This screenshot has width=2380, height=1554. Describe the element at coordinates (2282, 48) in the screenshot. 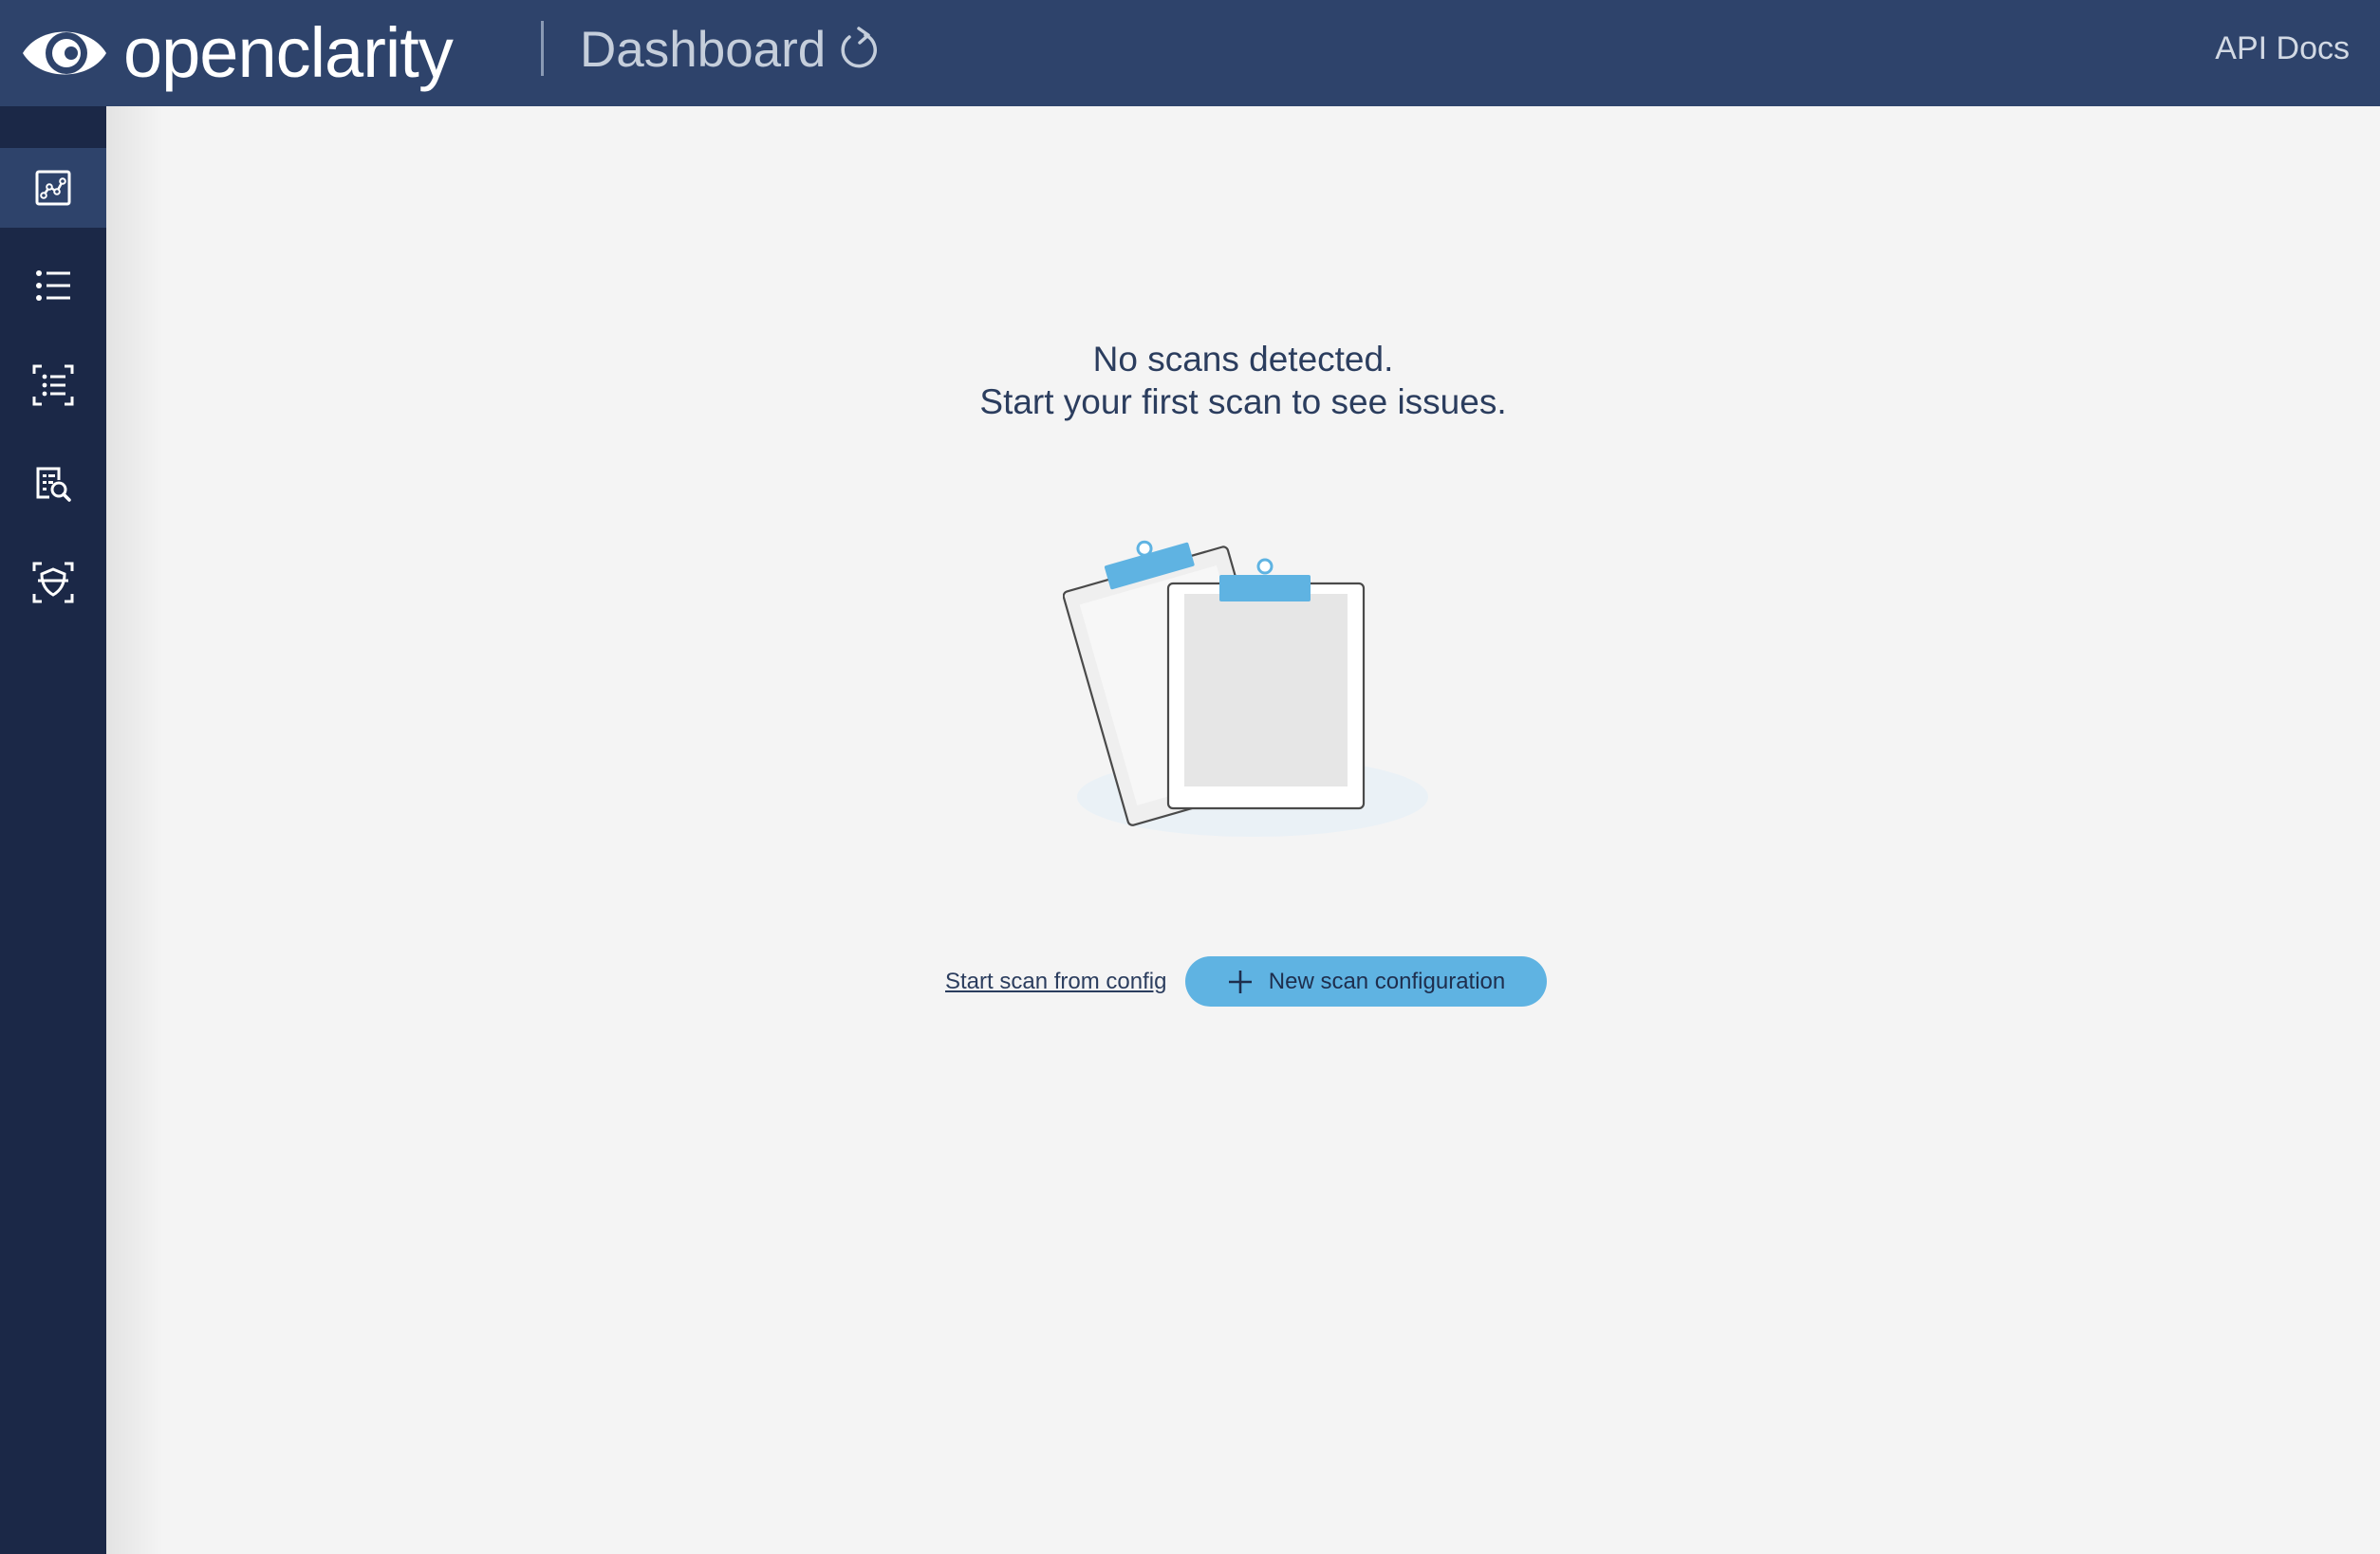

I see `api-docs-link: API Docs` at that location.